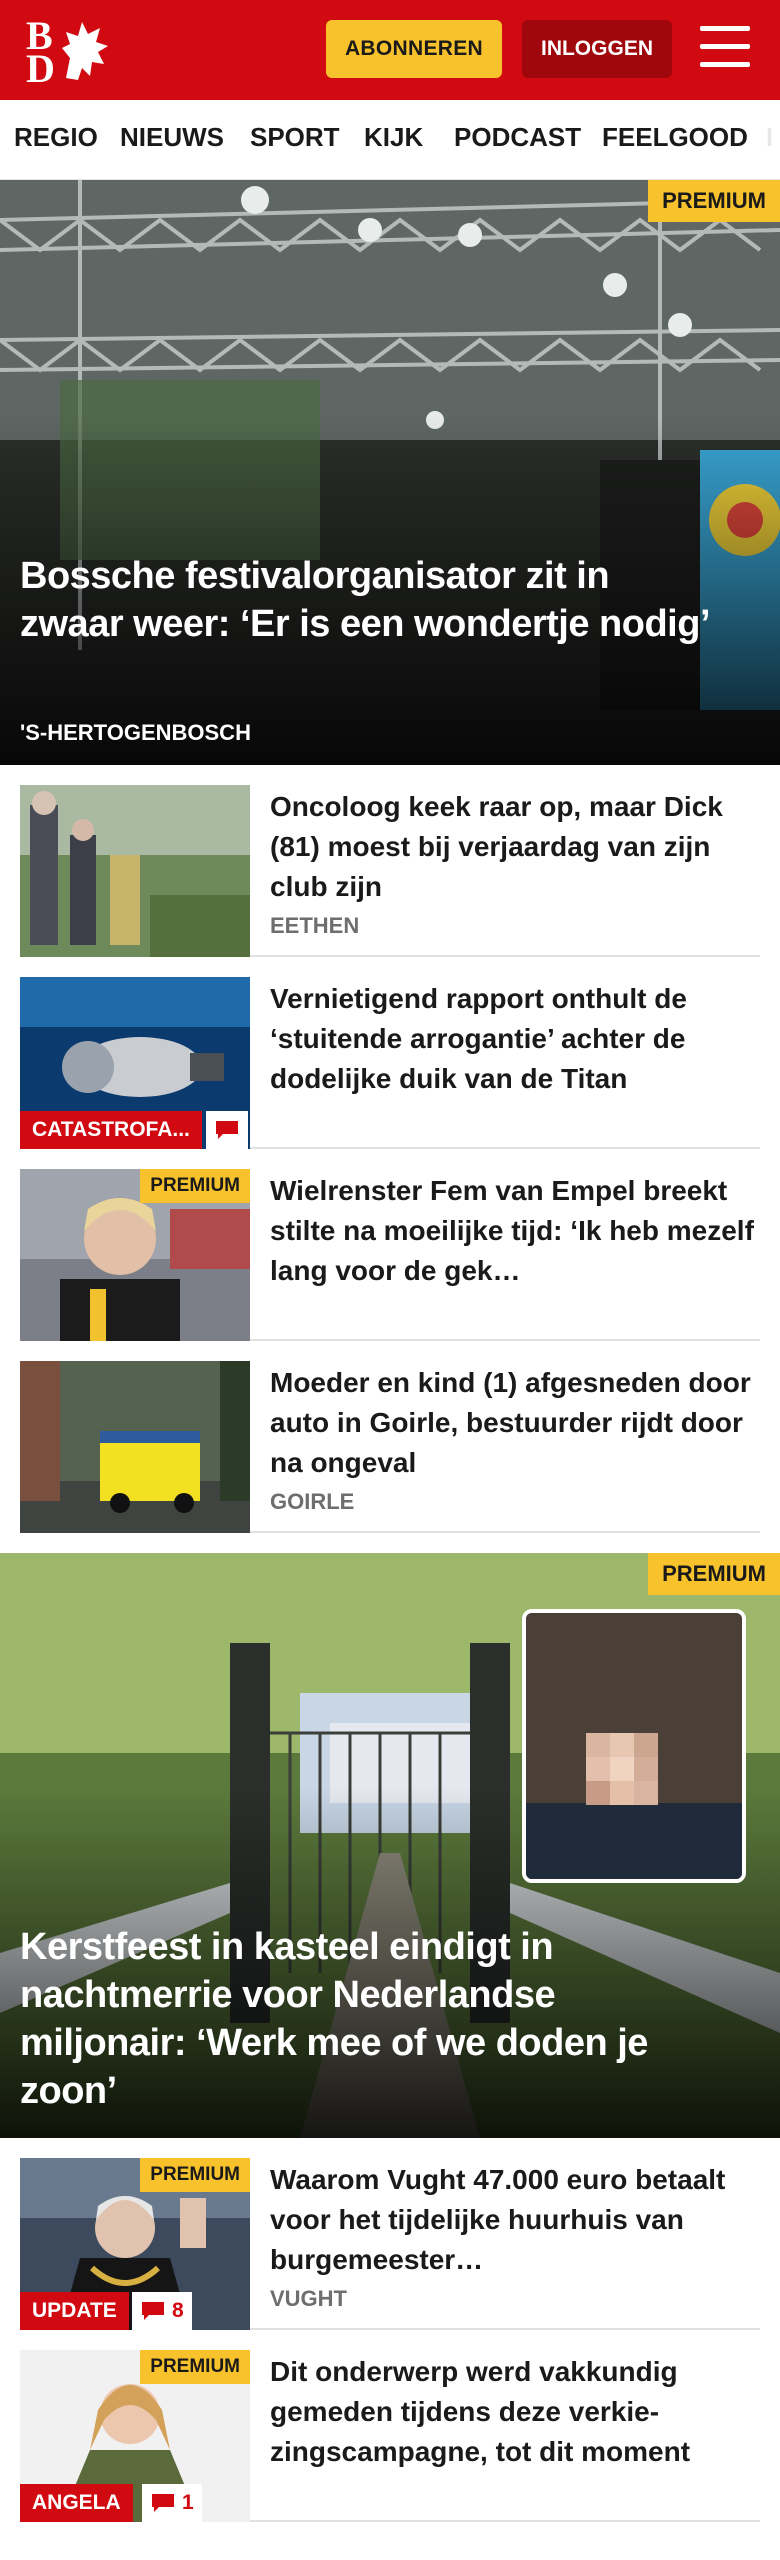  What do you see at coordinates (727, 49) in the screenshot?
I see `hamburger-menu-icon` at bounding box center [727, 49].